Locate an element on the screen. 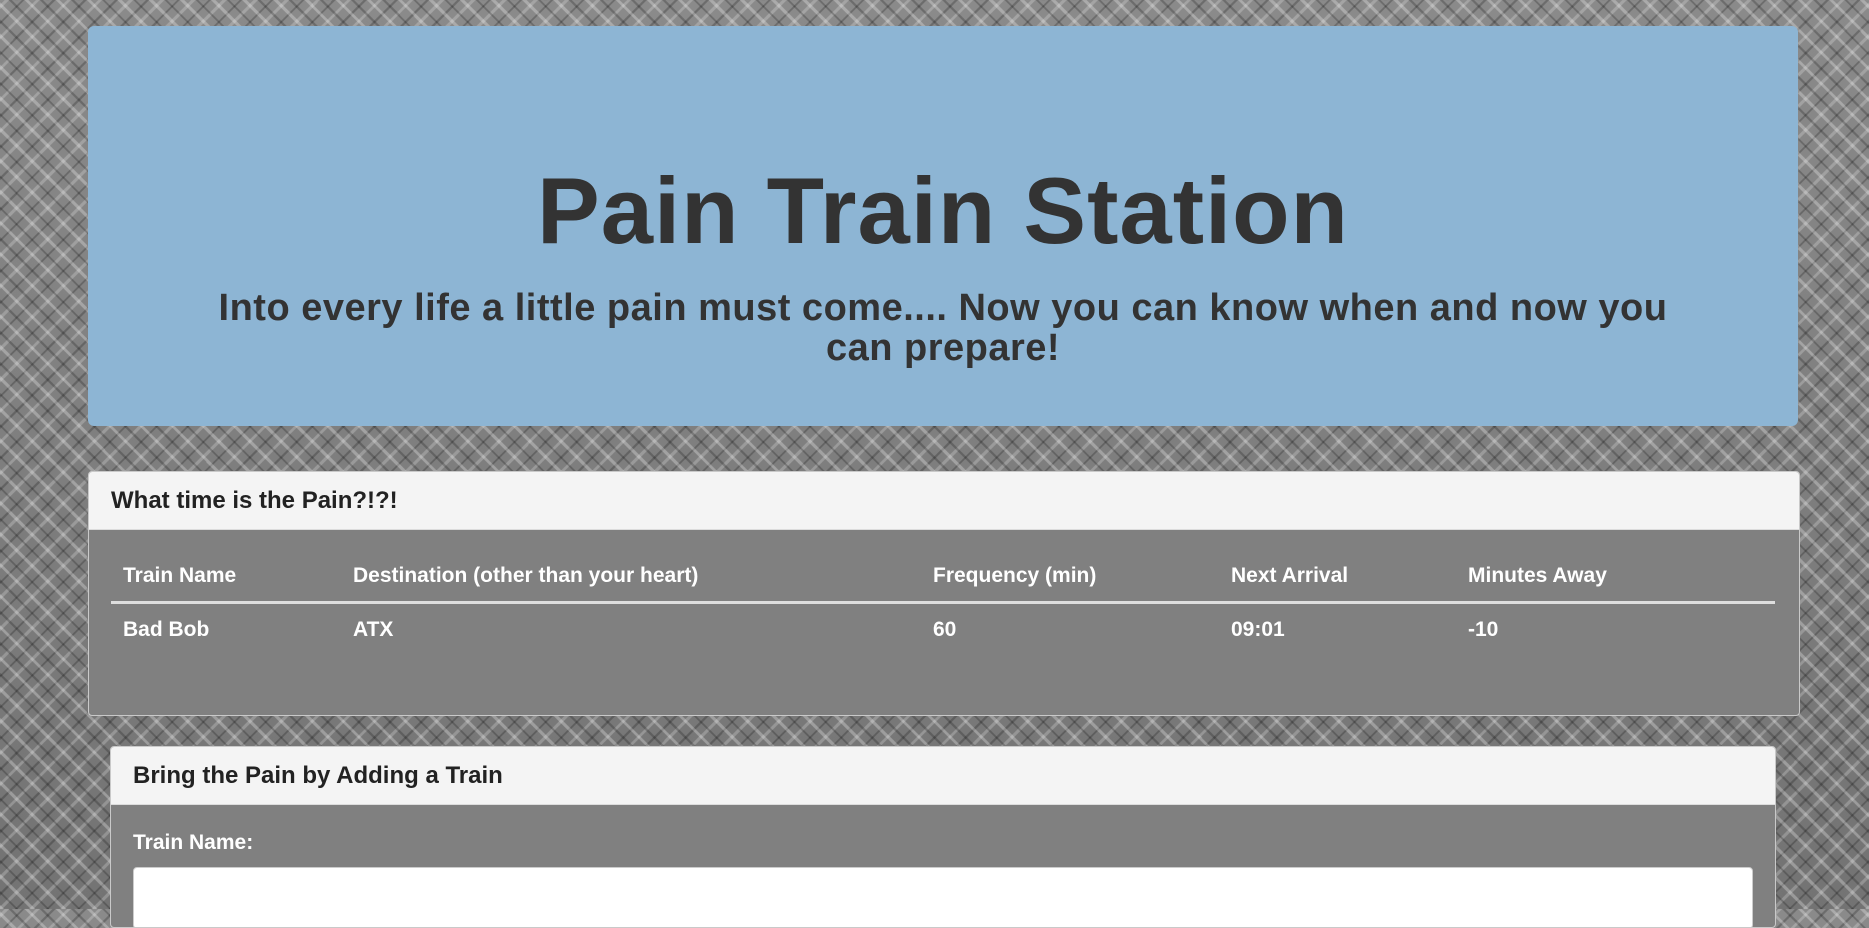 The image size is (1869, 928). cell-minutes-away: -10 is located at coordinates (1483, 629).